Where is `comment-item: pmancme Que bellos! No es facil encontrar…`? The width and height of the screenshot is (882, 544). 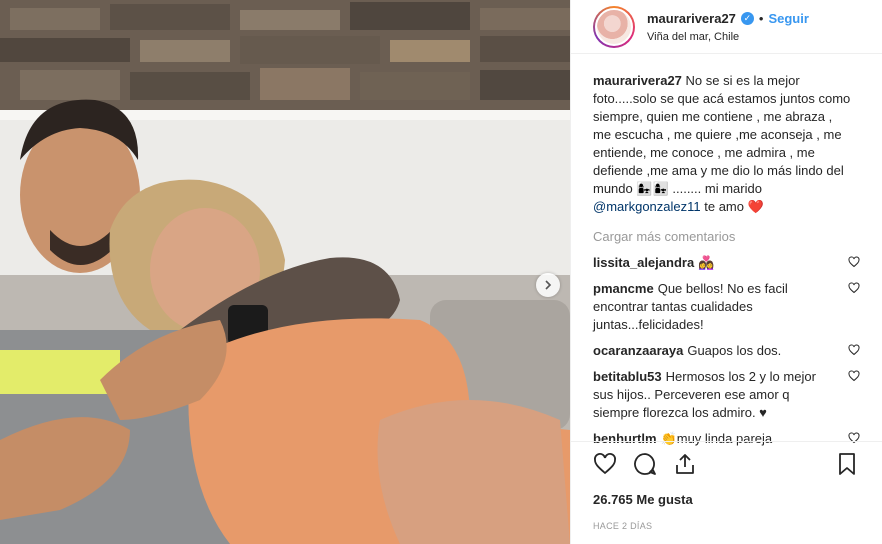 comment-item: pmancme Que bellos! No es facil encontrar… is located at coordinates (726, 307).